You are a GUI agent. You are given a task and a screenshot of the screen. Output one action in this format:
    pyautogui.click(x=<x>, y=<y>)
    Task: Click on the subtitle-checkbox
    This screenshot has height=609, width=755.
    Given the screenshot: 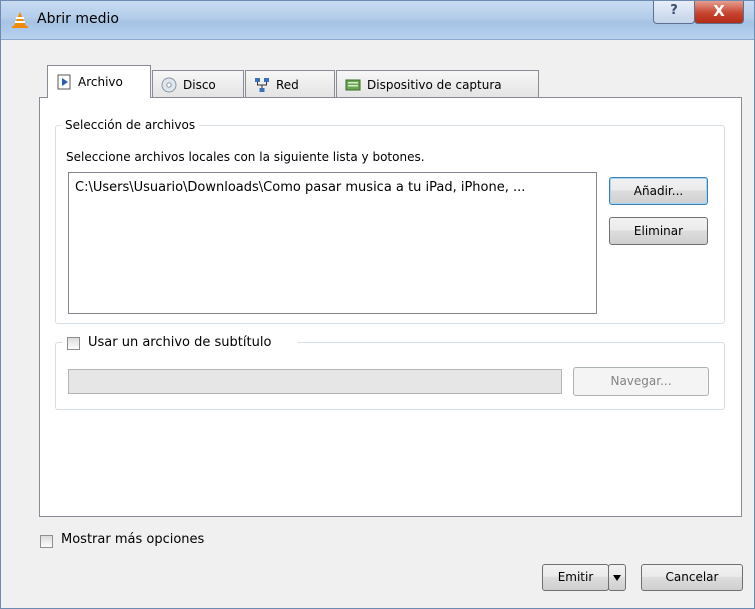 What is the action you would take?
    pyautogui.click(x=73, y=343)
    